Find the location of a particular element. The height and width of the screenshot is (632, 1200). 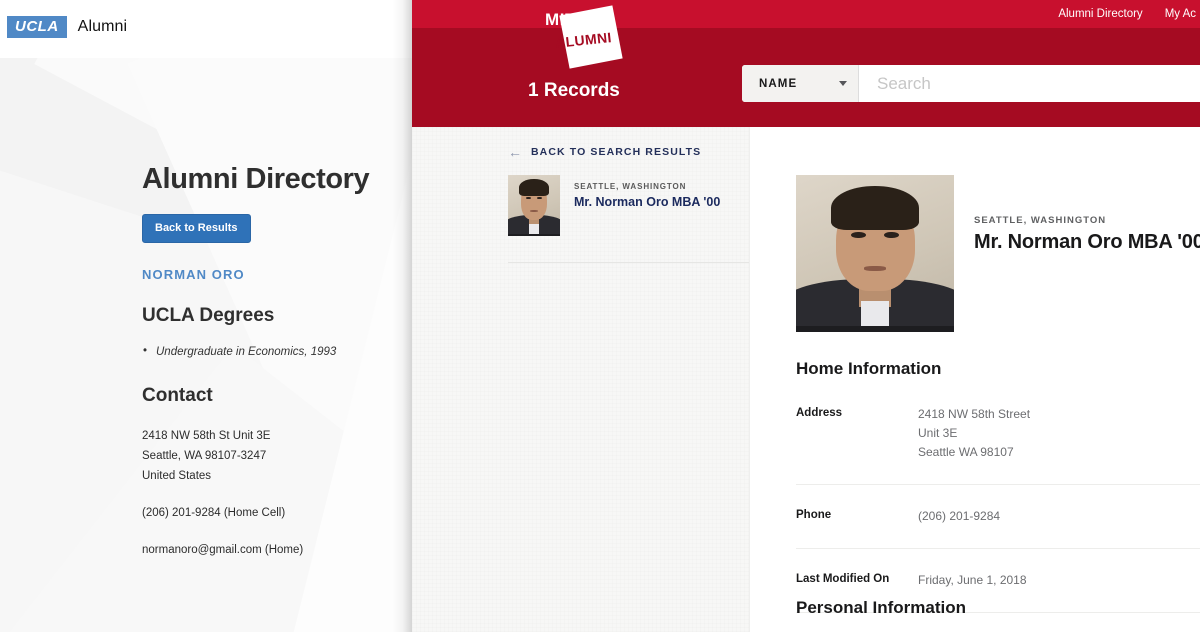

utility-links: Alumni Directory My Ac is located at coordinates (1129, 14).